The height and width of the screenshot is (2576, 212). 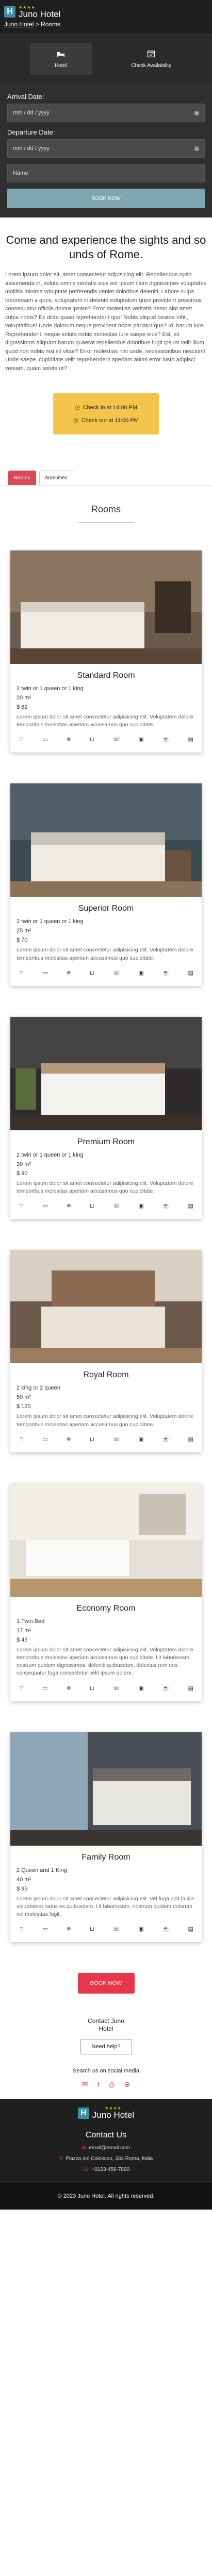 What do you see at coordinates (61, 54) in the screenshot?
I see `bed-icon` at bounding box center [61, 54].